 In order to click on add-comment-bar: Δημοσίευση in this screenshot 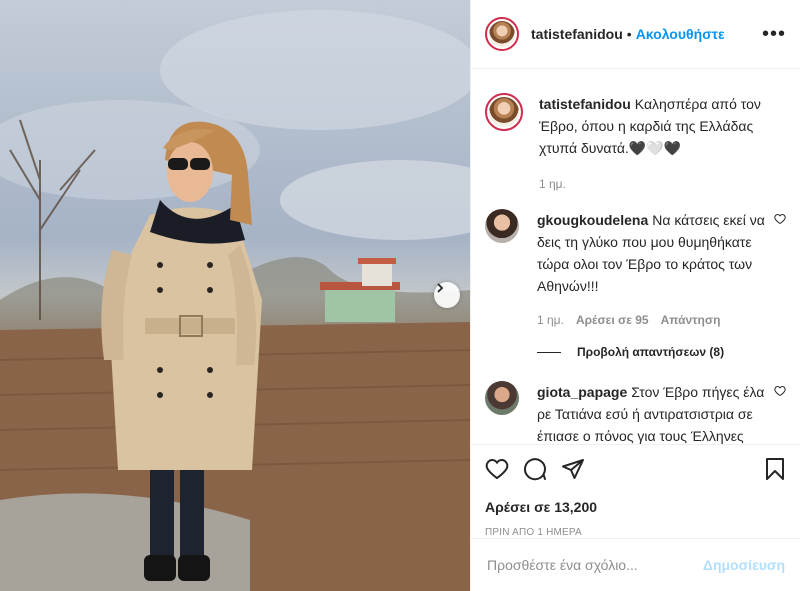, I will do `click(635, 564)`.